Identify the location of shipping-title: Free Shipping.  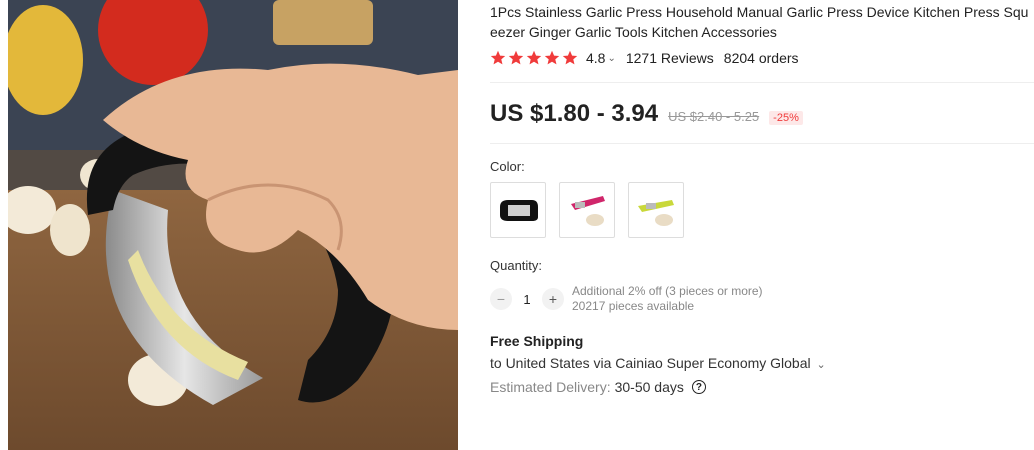
(537, 341).